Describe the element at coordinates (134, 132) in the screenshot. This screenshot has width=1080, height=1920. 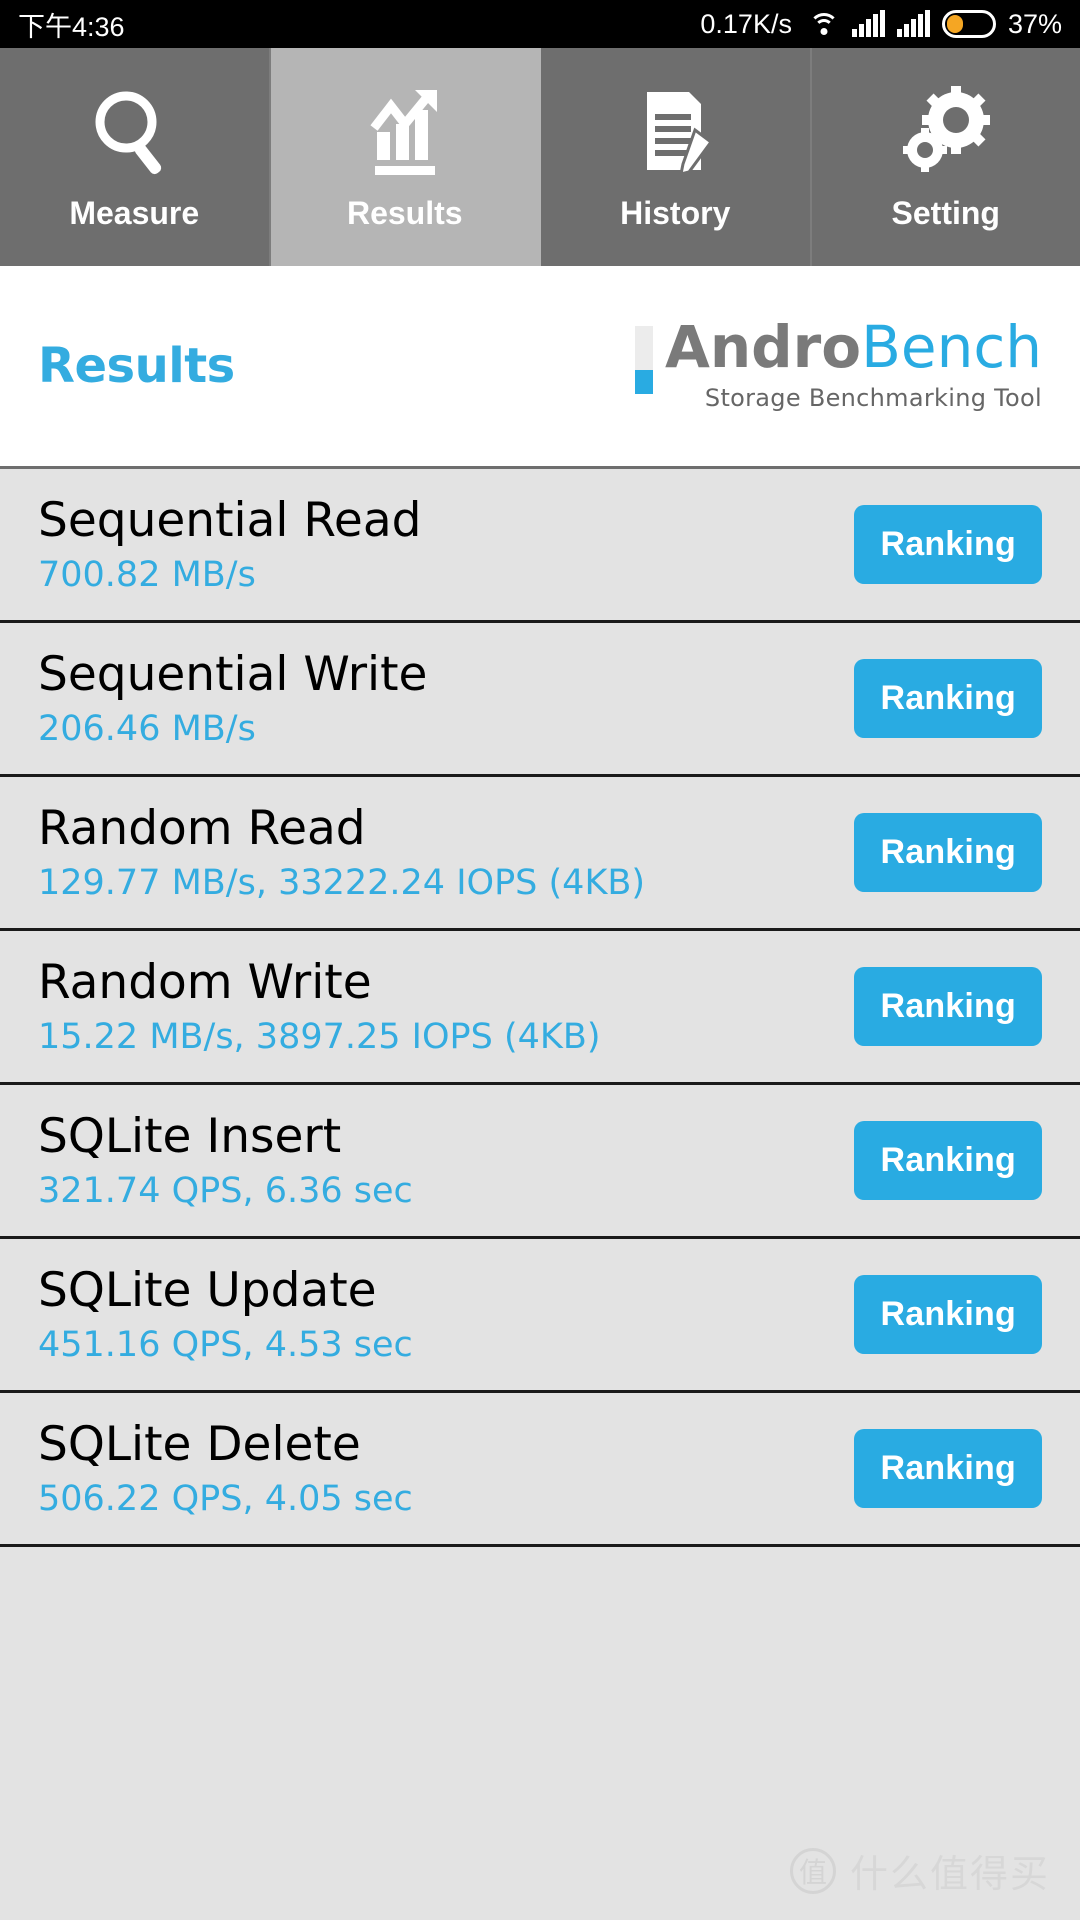
I see `magnifier-icon` at that location.